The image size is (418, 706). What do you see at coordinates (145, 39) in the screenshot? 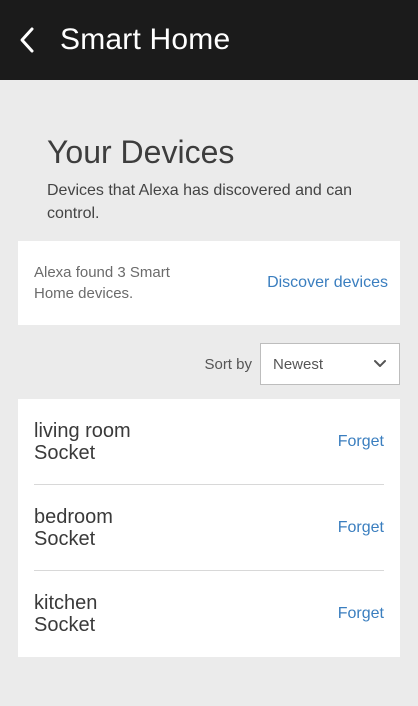
I see `page-title: Smart Home` at bounding box center [145, 39].